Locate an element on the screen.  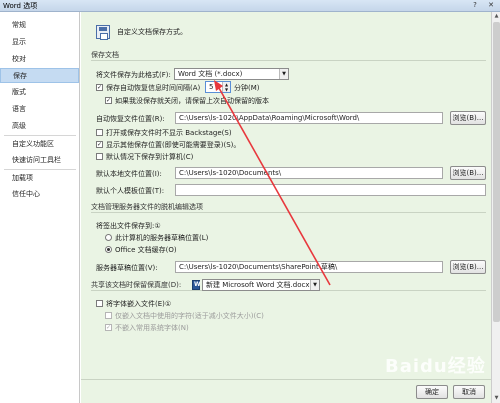
sidebar-item-trust-center: 信任中心 is located at coordinates (39, 194).